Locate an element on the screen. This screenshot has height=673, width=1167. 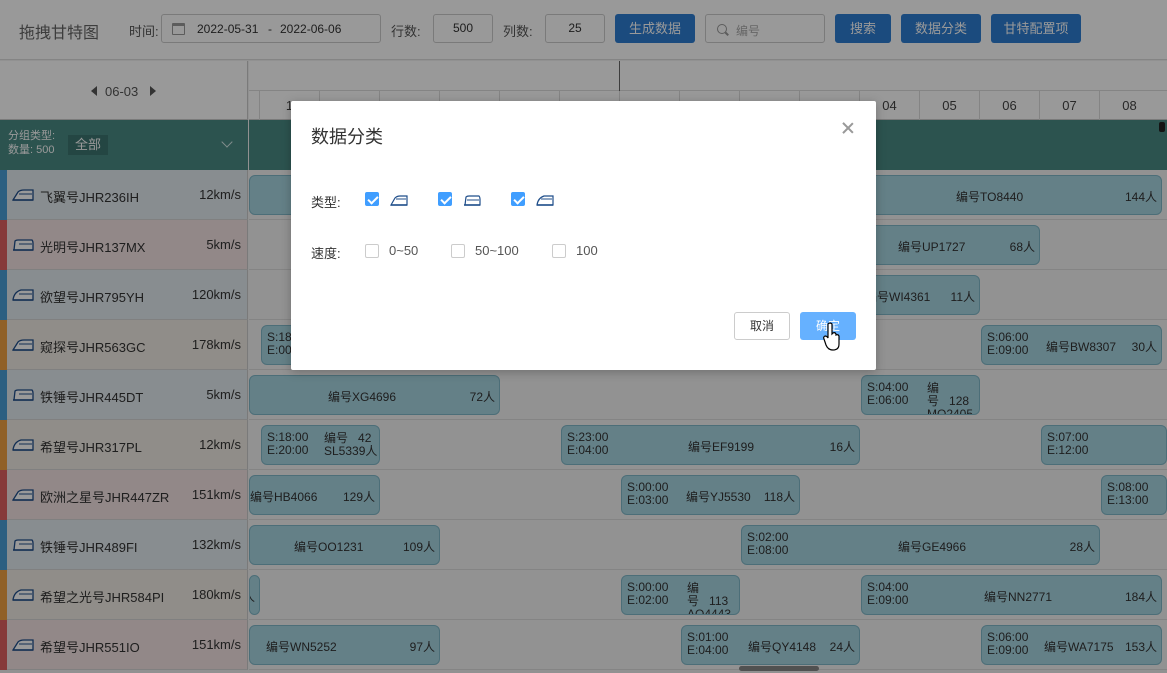
hand-cursor-icon is located at coordinates (831, 336).